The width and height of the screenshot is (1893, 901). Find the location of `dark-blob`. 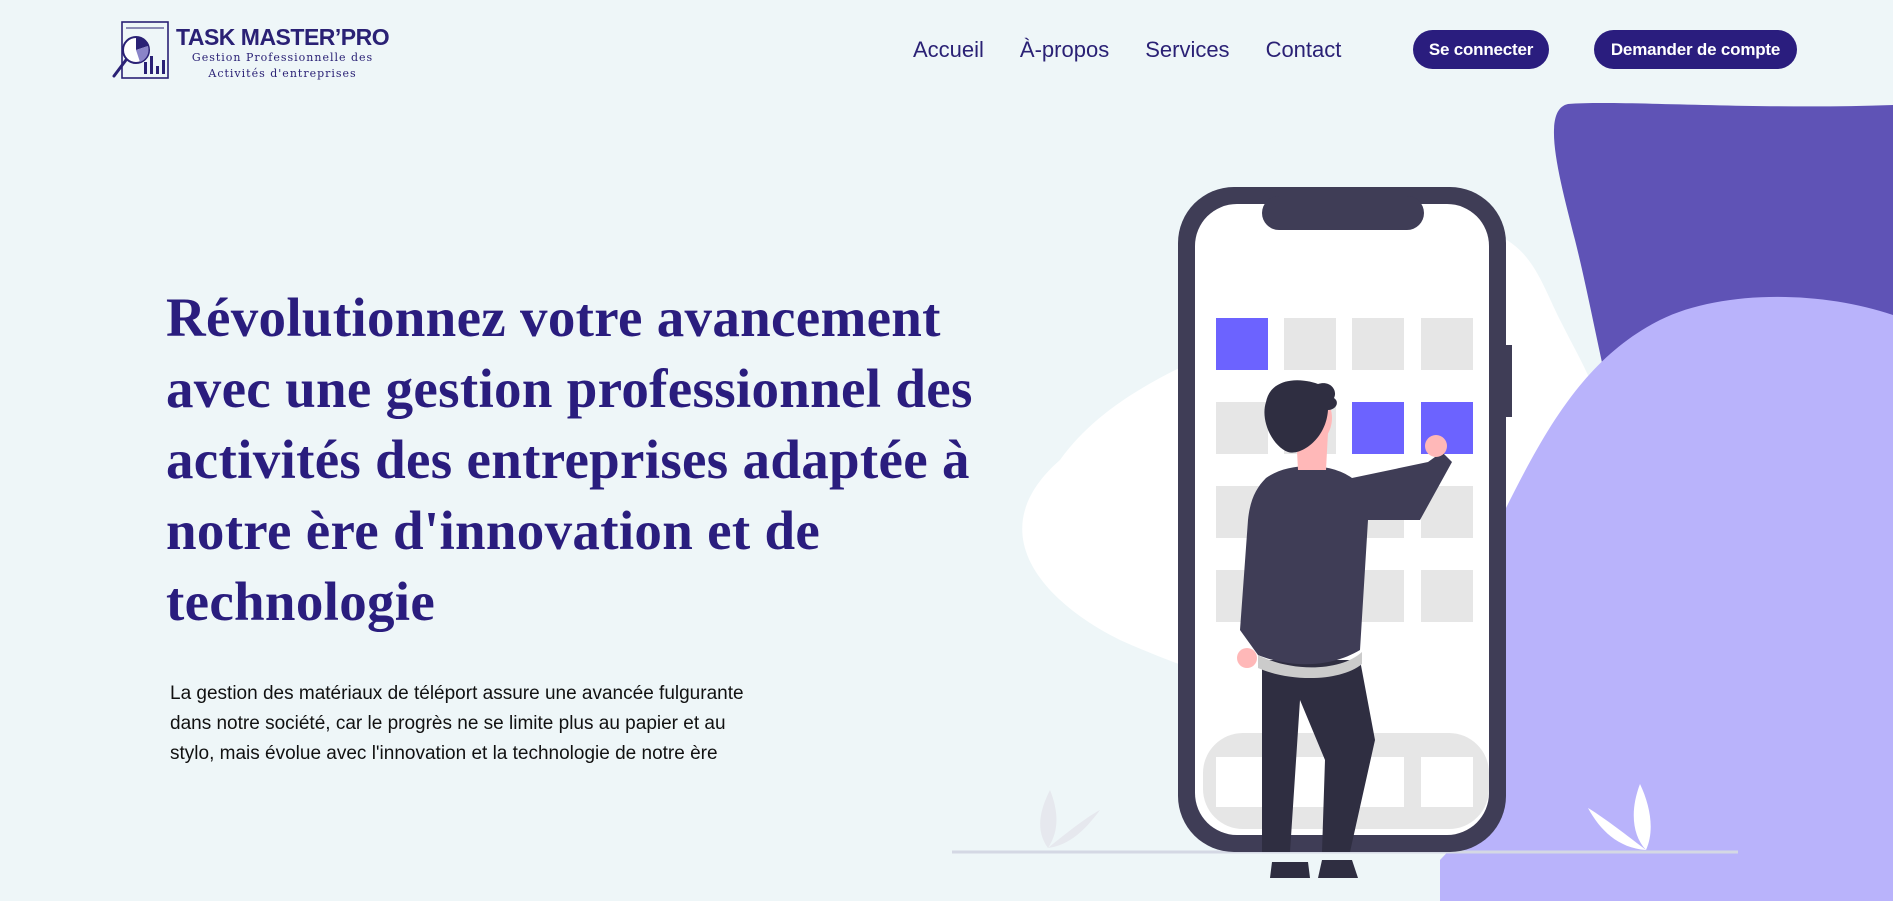

dark-blob is located at coordinates (1723, 271).